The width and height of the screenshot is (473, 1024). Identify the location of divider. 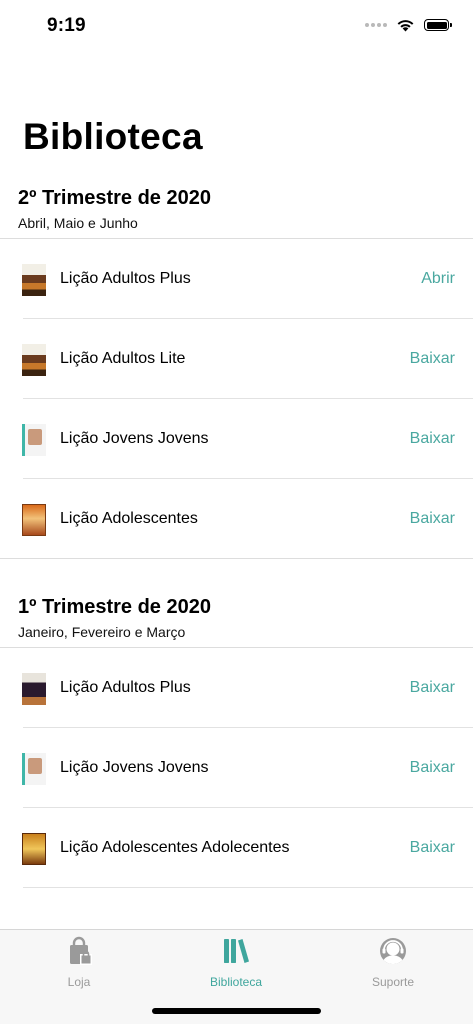
(248, 887).